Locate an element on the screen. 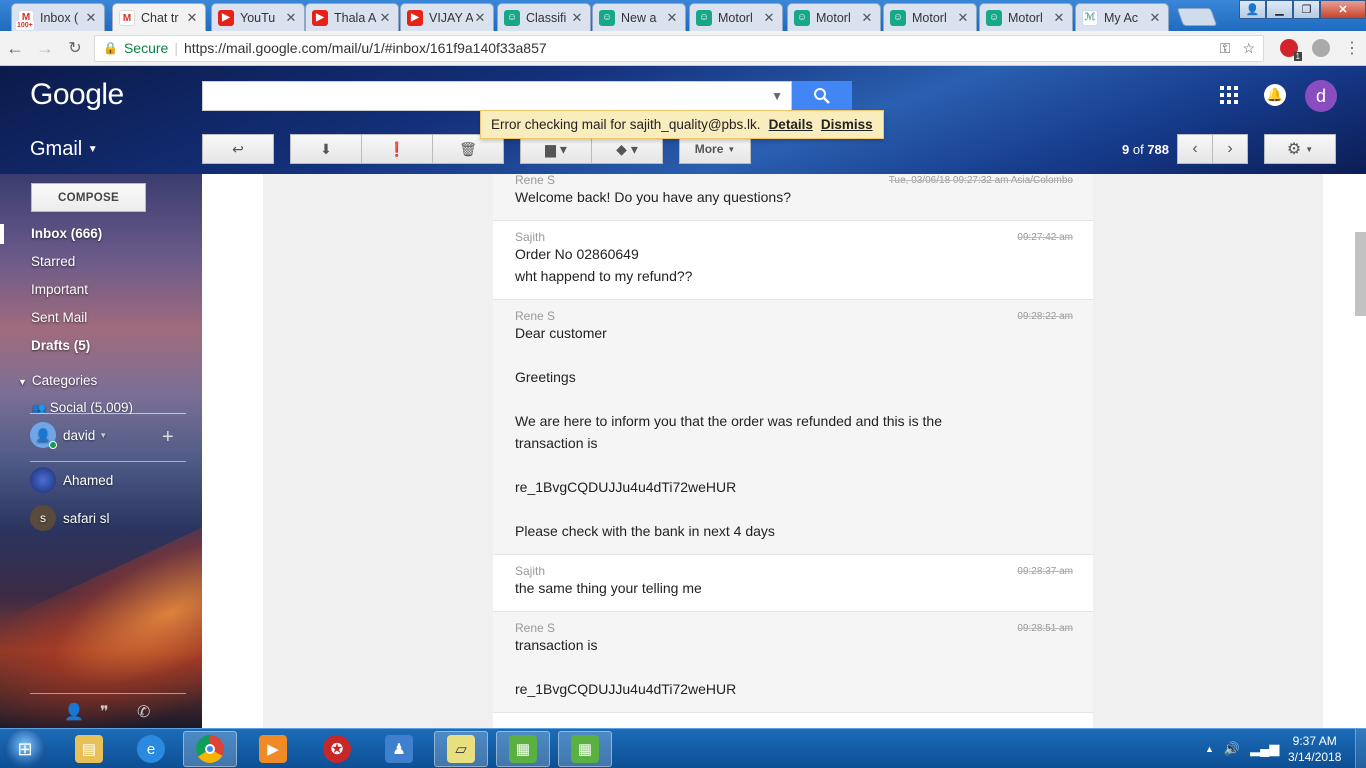 Image resolution: width=1366 pixels, height=768 pixels. browser-tab: ▶ VIJAY A ✕ is located at coordinates (447, 17).